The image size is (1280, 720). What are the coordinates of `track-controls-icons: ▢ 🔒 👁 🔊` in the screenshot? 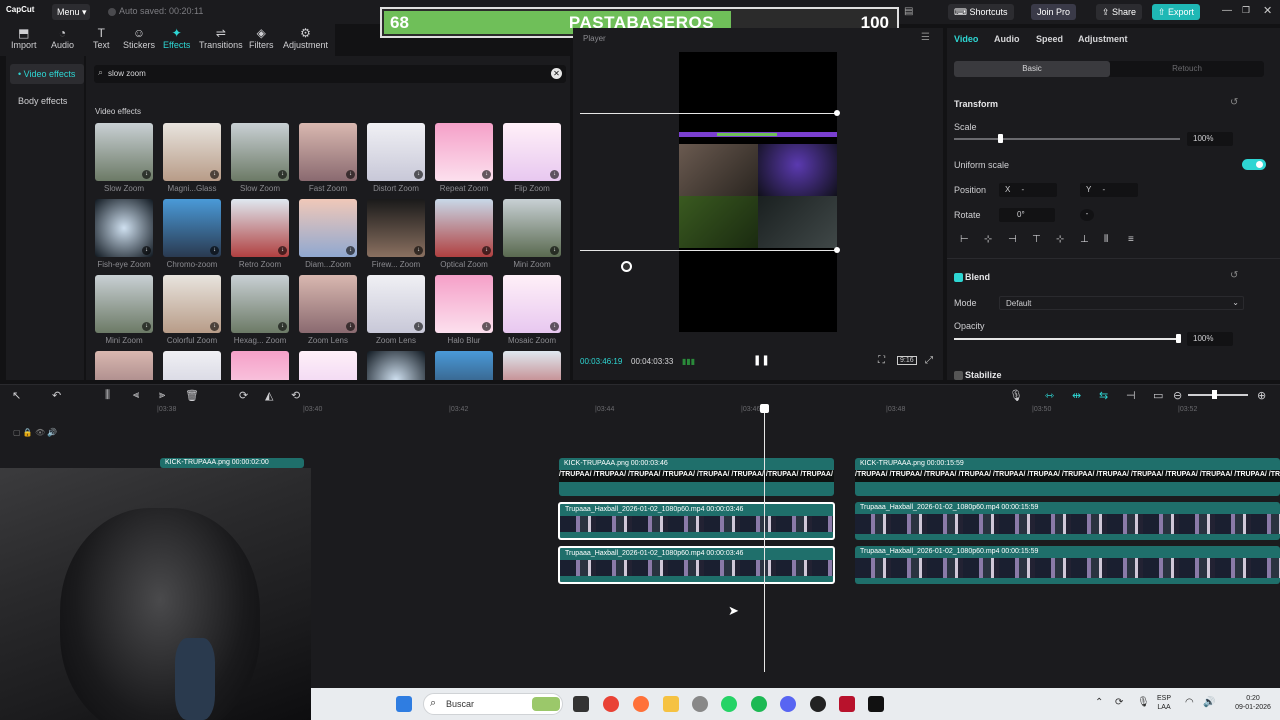 It's located at (35, 432).